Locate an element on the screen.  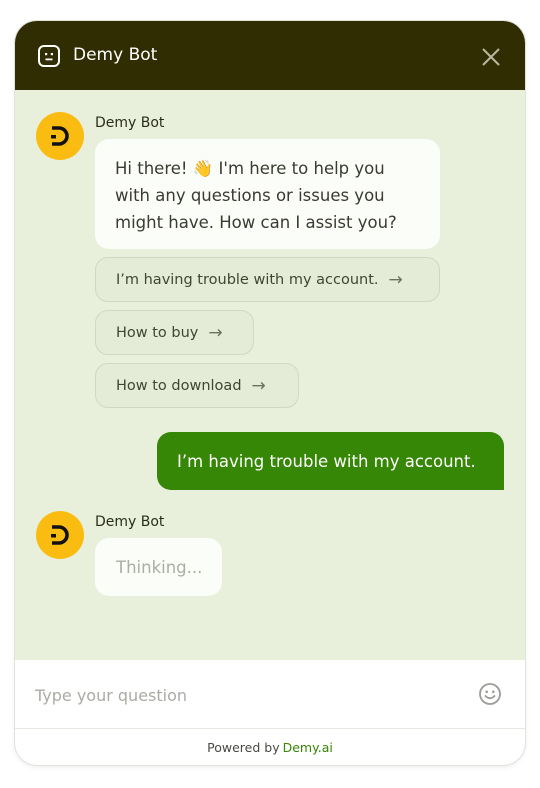
quick-reply-label: How to download is located at coordinates (179, 385).